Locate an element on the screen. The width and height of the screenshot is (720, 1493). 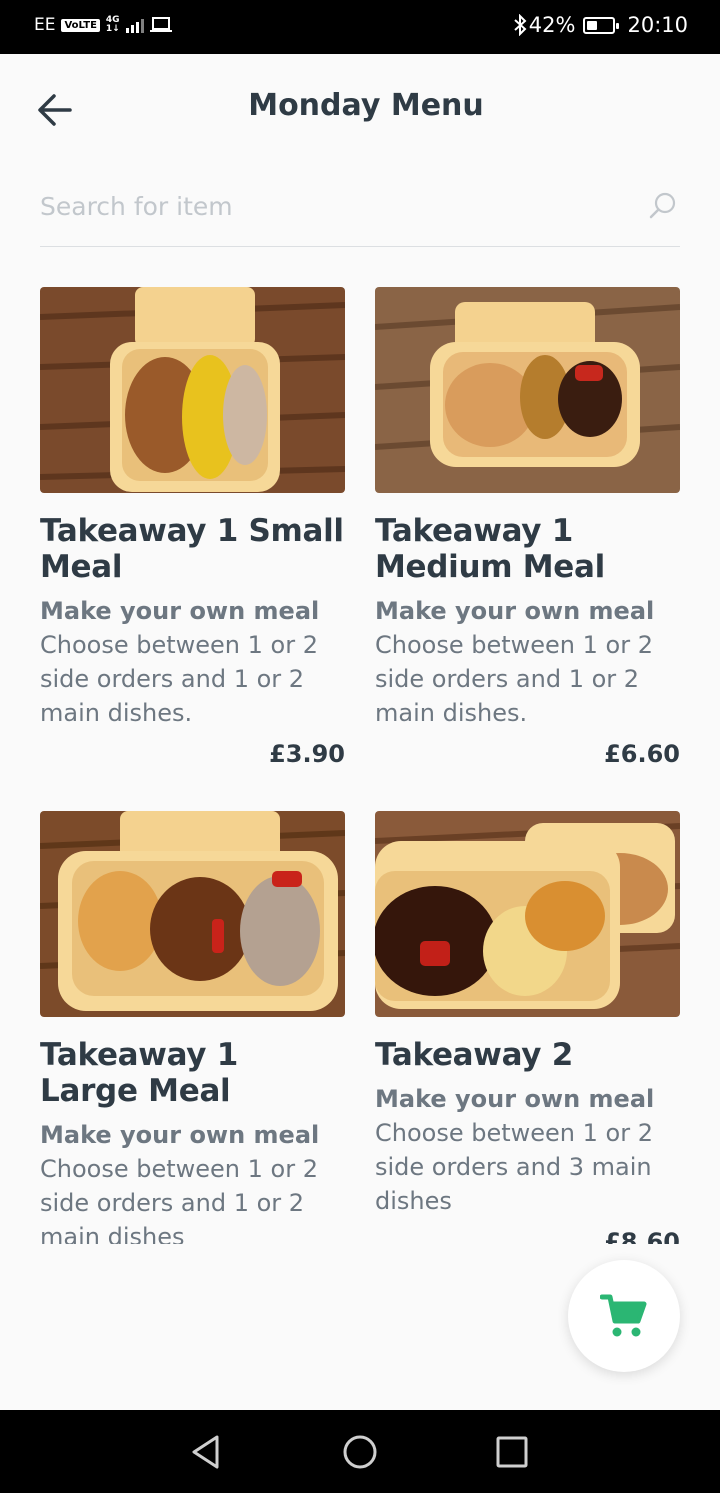
network-type: 4G 1↓ is located at coordinates (113, 25).